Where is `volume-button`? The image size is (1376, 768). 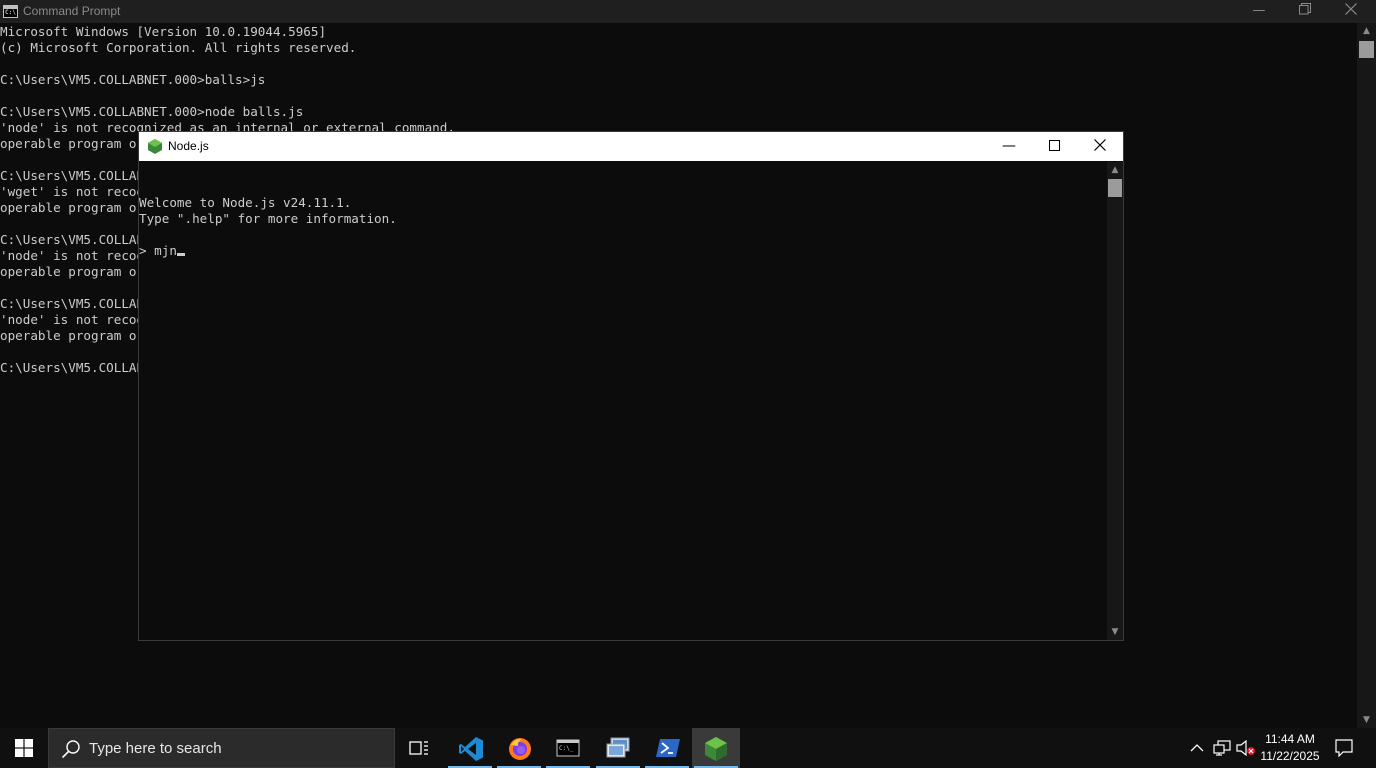
volume-button is located at coordinates (1246, 748).